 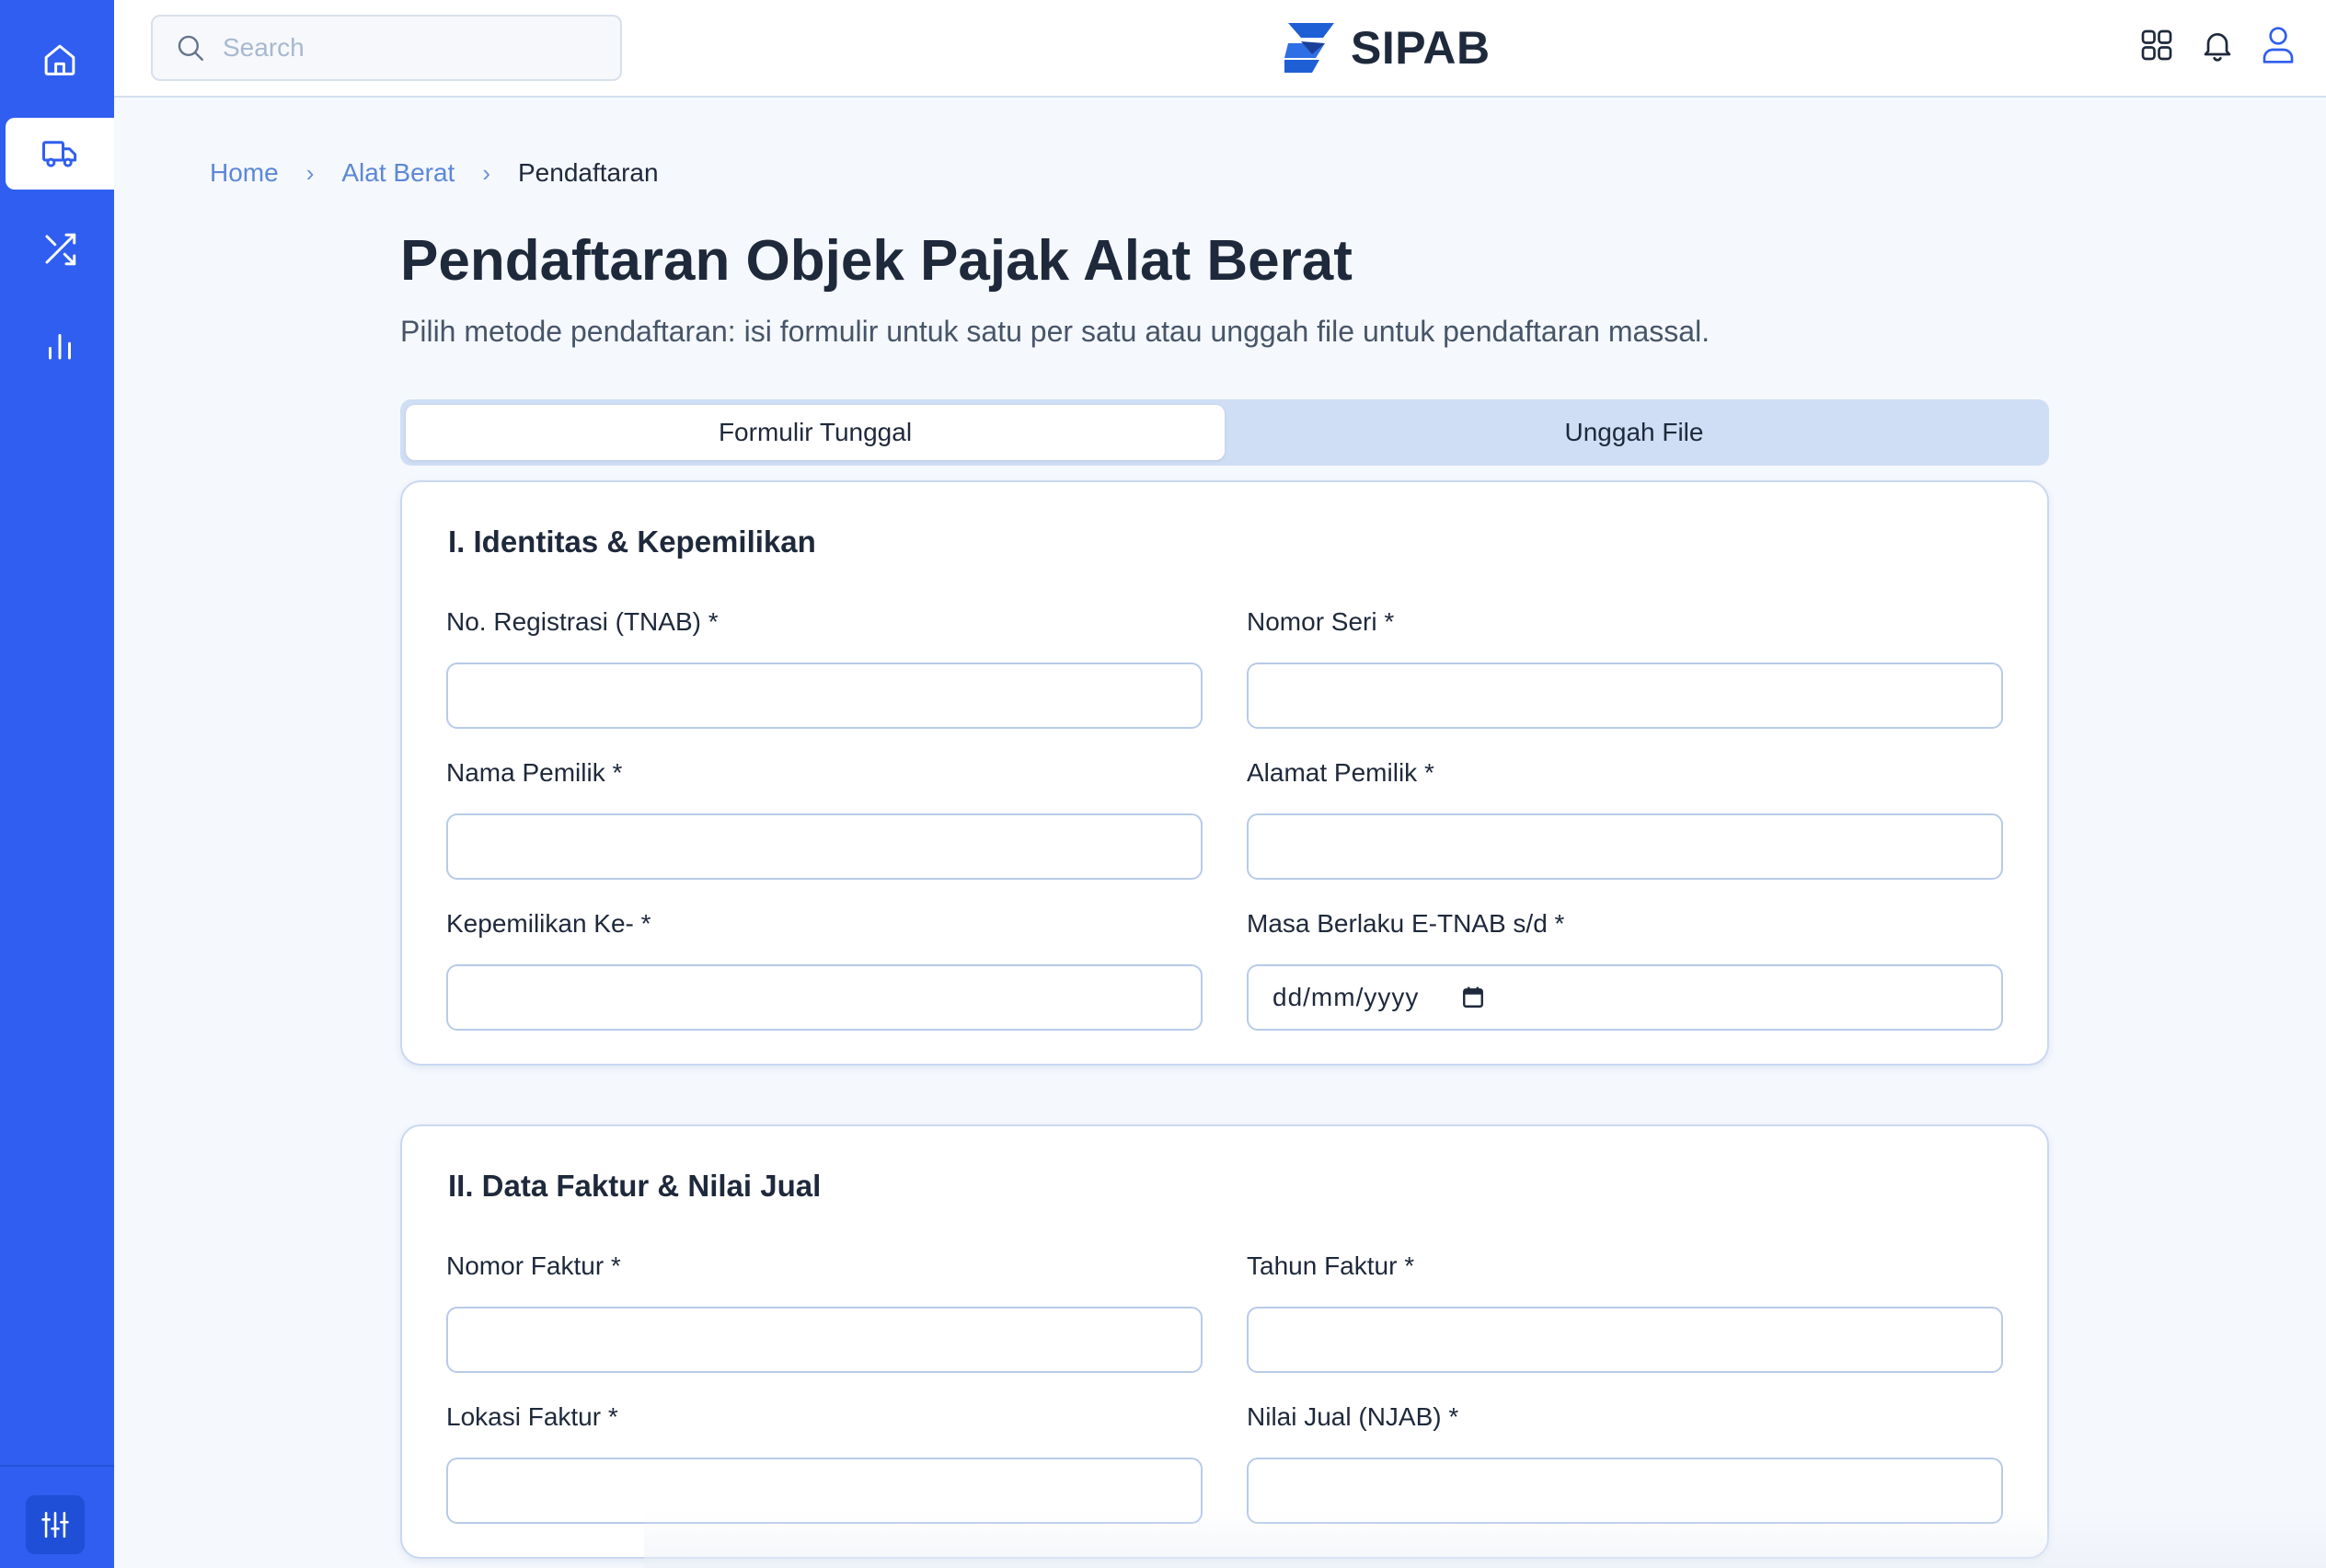 I want to click on field-lokasi-faktur: Lokasi Faktur *, so click(x=825, y=1463).